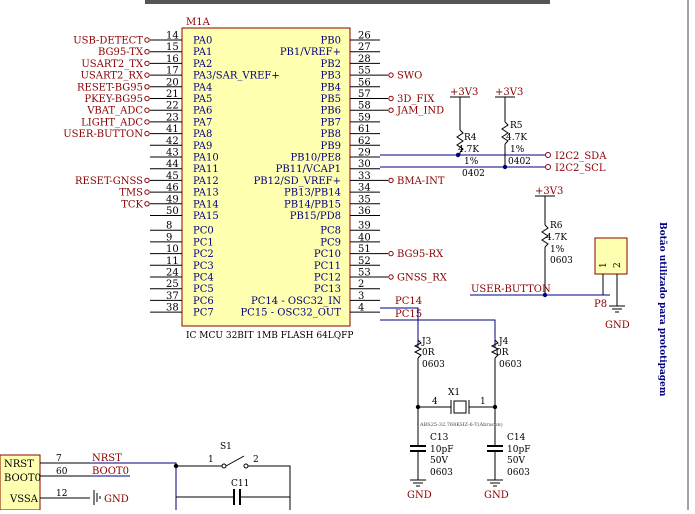 This screenshot has height=514, width=695. Describe the element at coordinates (22, 478) in the screenshot. I see `boot0-pin-name: BOOT0` at that location.